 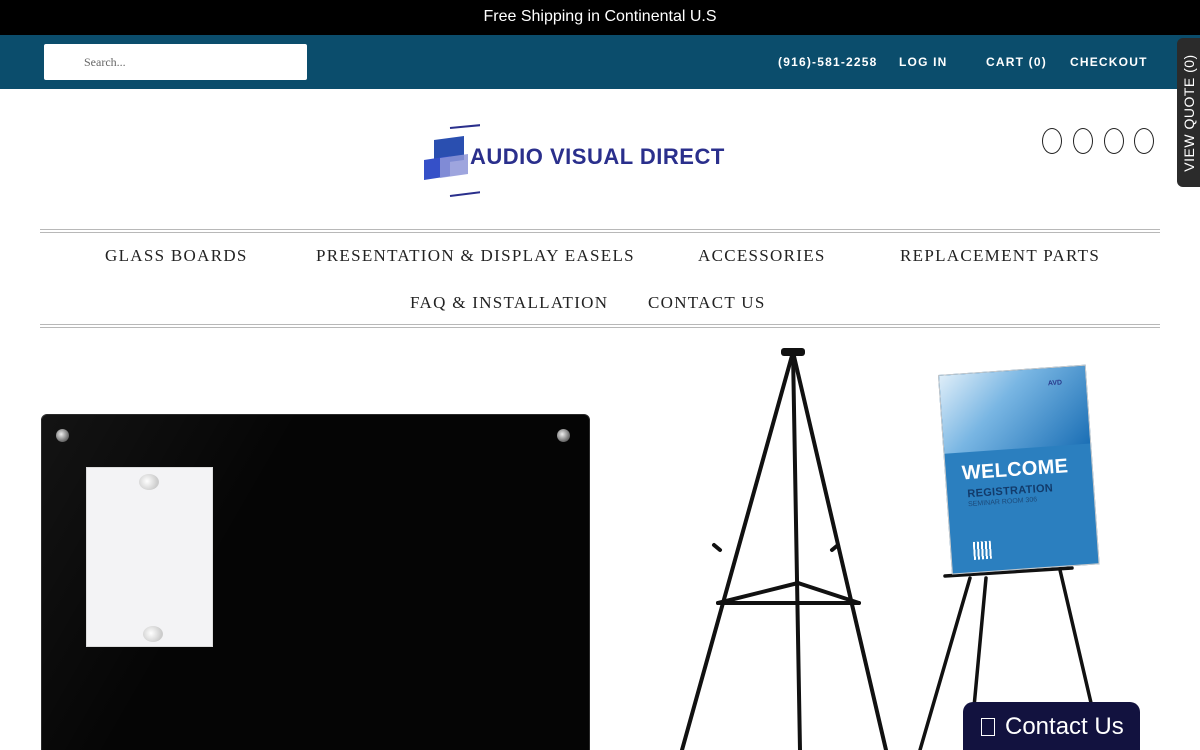 What do you see at coordinates (1052, 141) in the screenshot?
I see `facebook-icon` at bounding box center [1052, 141].